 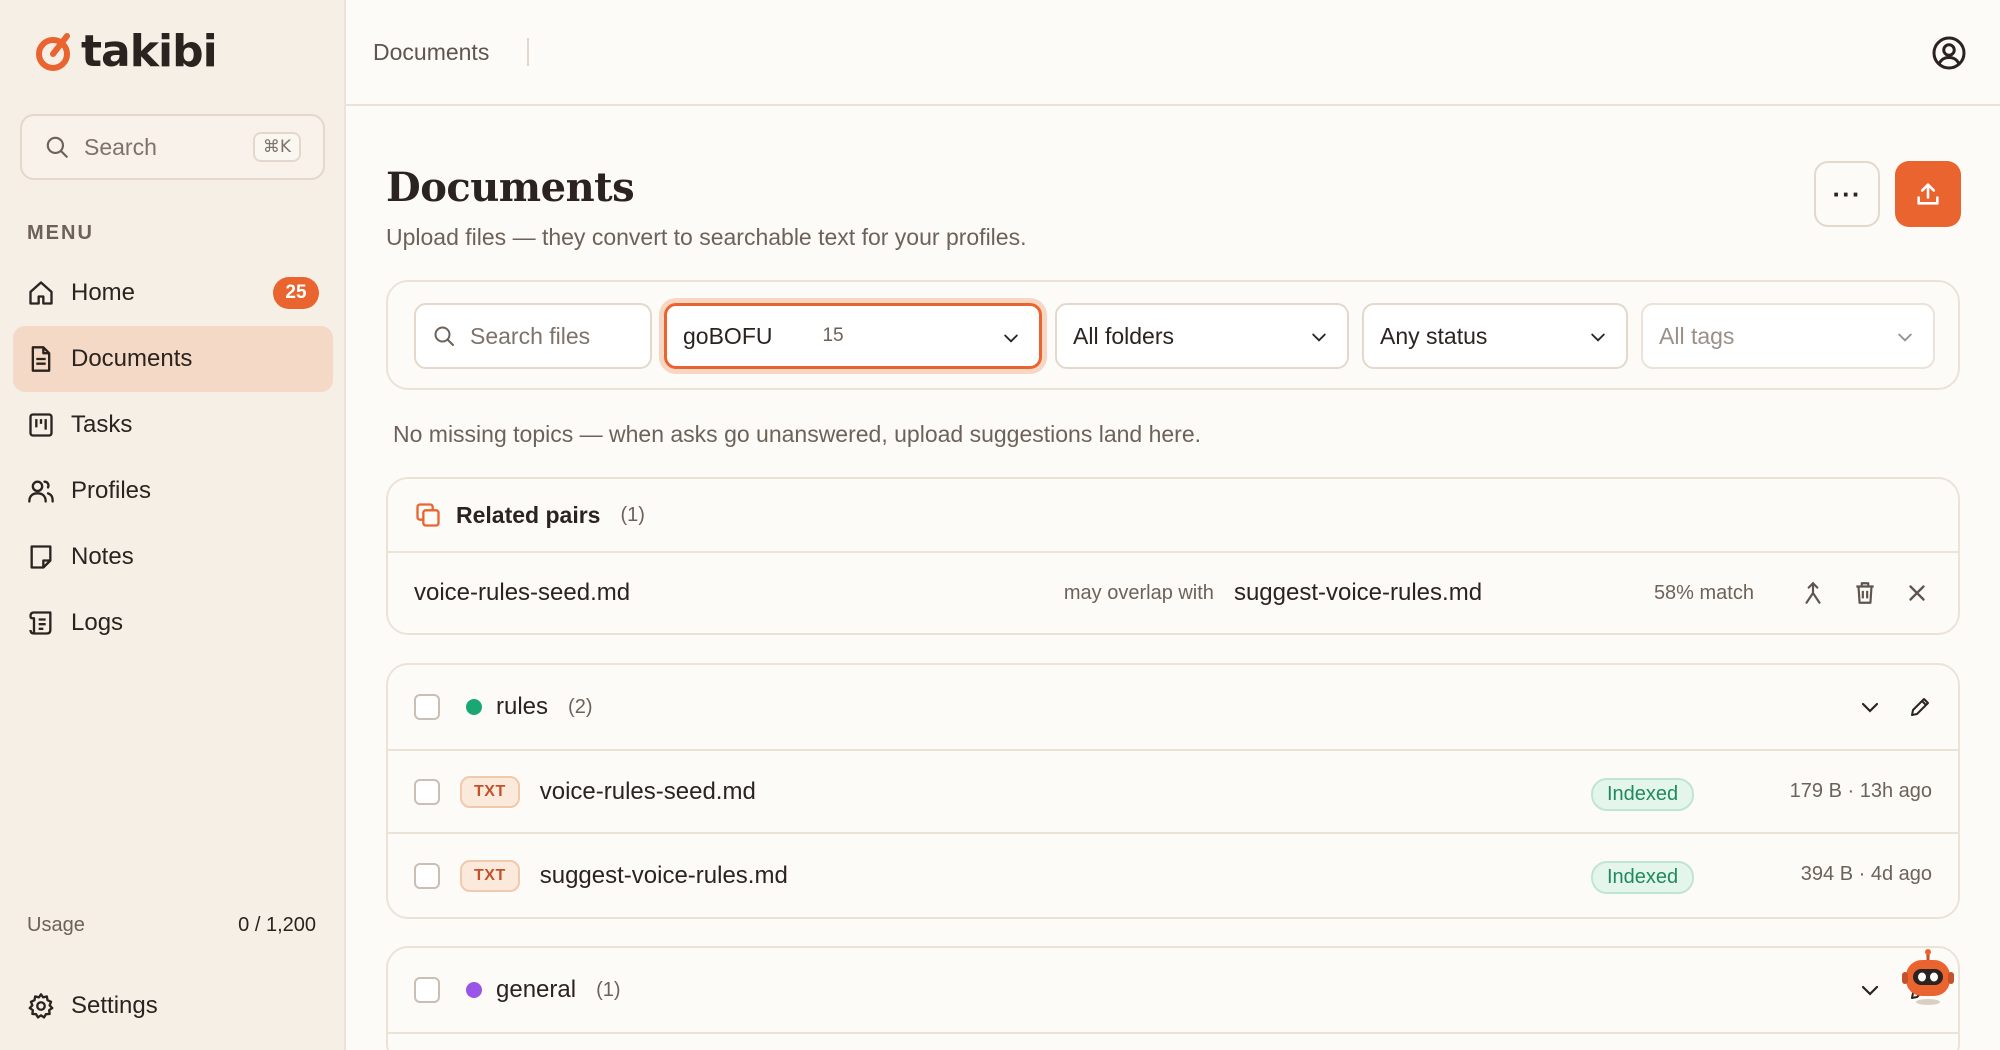 I want to click on sidebar-item-notes: Notes, so click(x=173, y=557).